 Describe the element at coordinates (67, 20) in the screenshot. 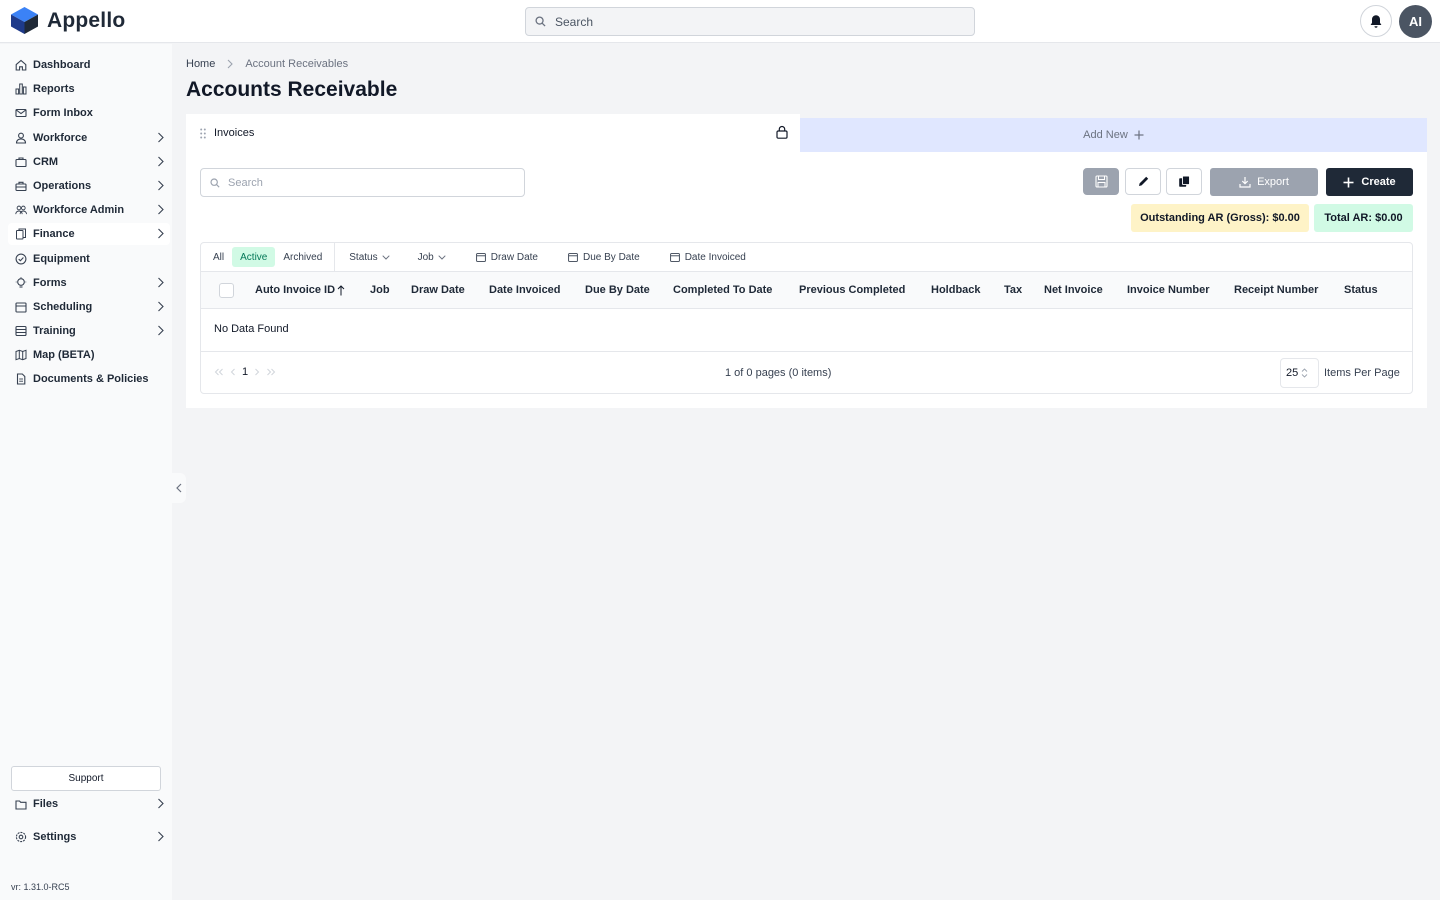

I see `app-logo: Appello` at that location.